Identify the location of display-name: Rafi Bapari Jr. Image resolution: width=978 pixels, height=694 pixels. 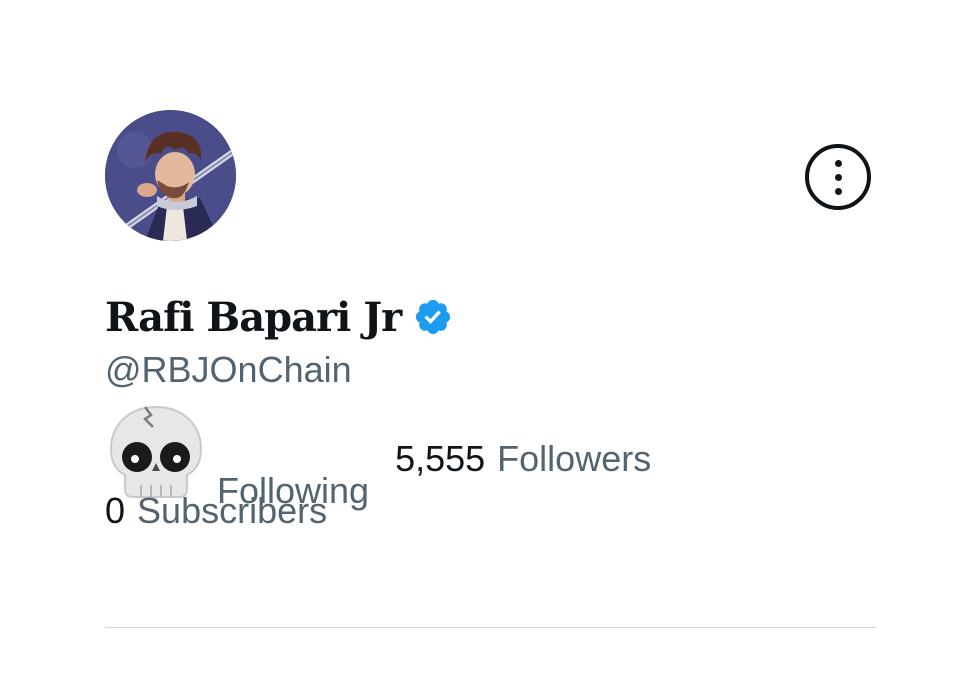
(253, 317).